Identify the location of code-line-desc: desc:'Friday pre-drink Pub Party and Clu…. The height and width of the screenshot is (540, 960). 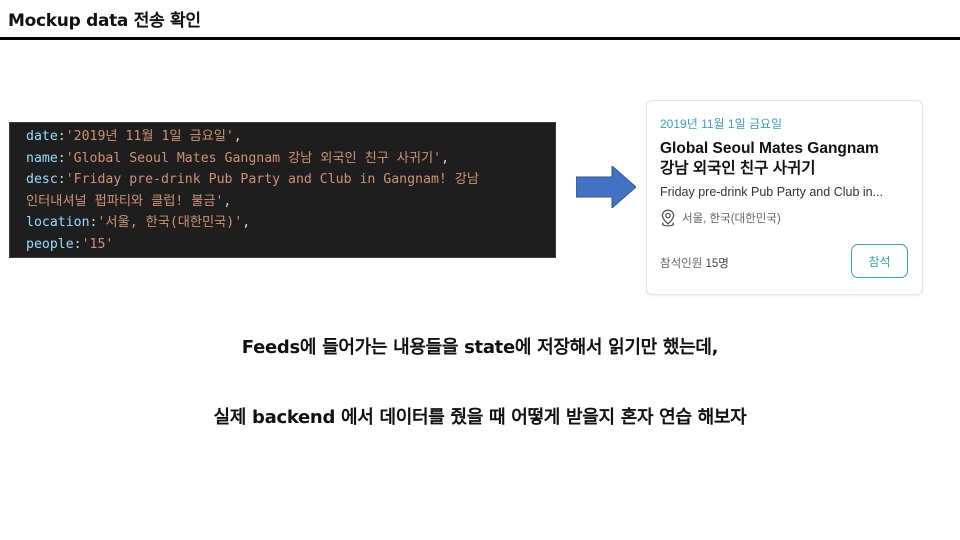
(290, 180).